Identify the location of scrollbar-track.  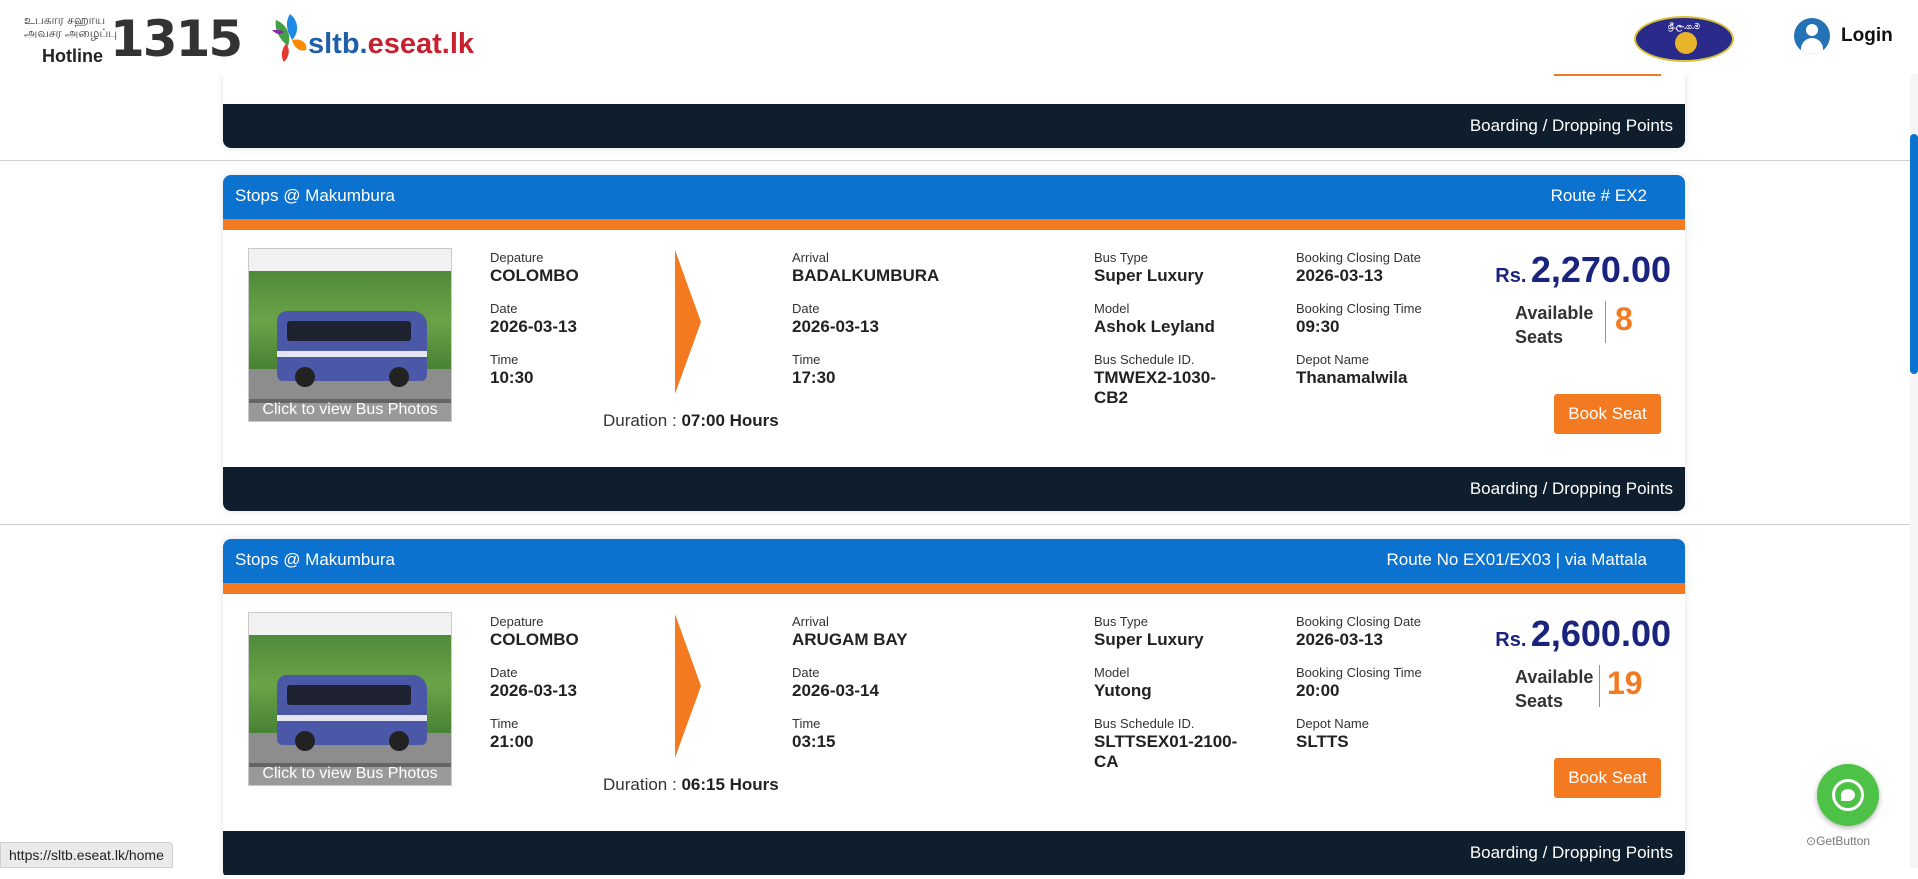
(1914, 434).